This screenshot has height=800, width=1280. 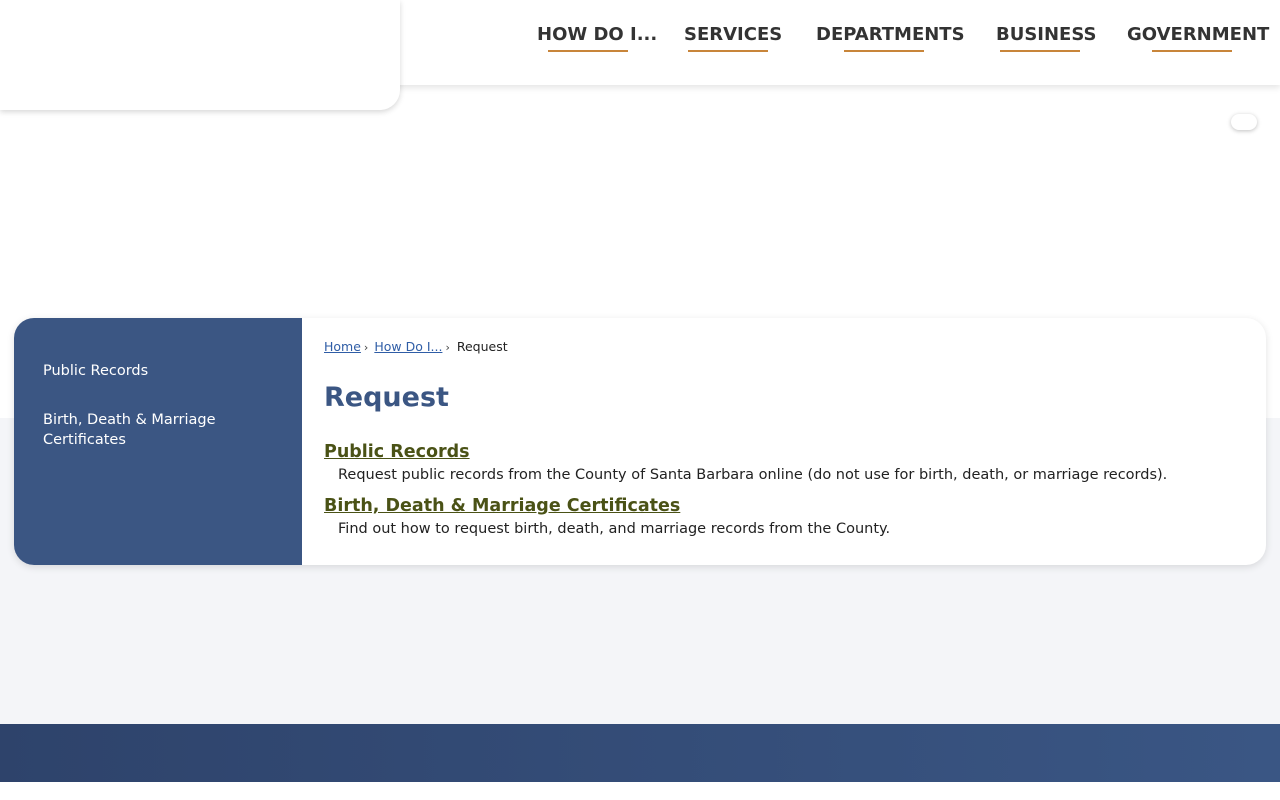 What do you see at coordinates (890, 34) in the screenshot?
I see `nav-departments-label: DEPARTMENTS` at bounding box center [890, 34].